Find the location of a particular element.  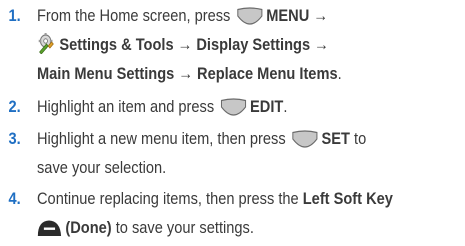

step-1-line-3: Main Menu Settings → Replace Menu Items. is located at coordinates (251, 73).